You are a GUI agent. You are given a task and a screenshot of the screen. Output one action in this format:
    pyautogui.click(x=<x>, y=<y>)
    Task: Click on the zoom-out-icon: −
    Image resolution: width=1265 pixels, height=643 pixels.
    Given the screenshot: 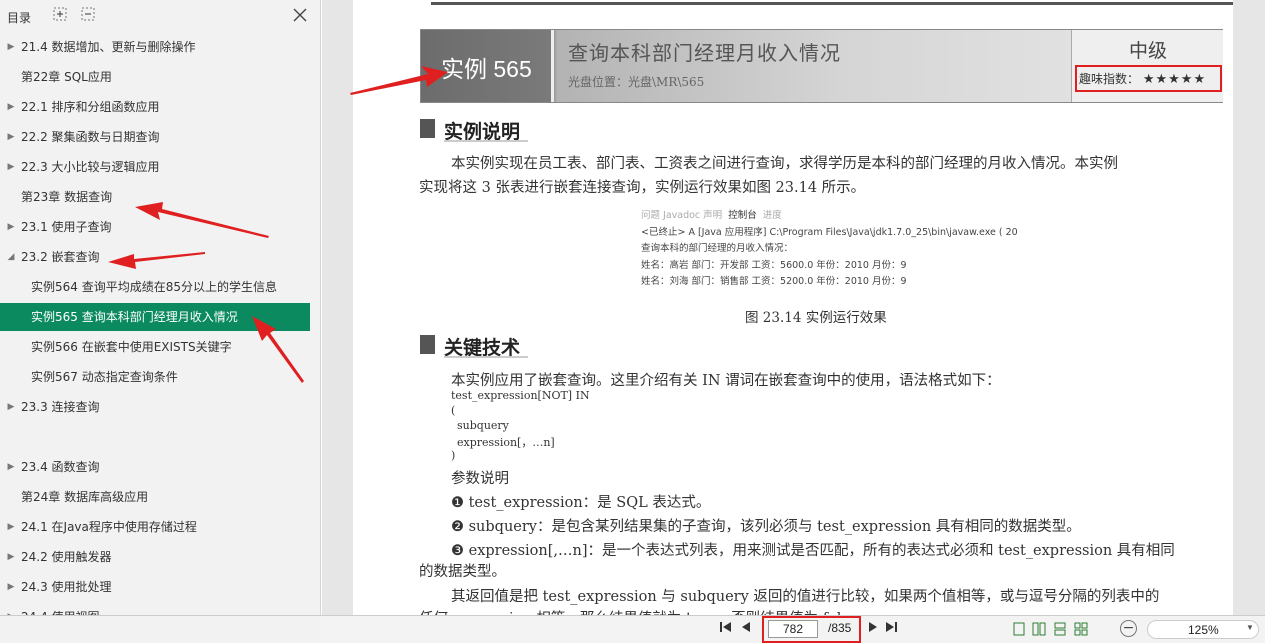 What is the action you would take?
    pyautogui.click(x=1128, y=628)
    